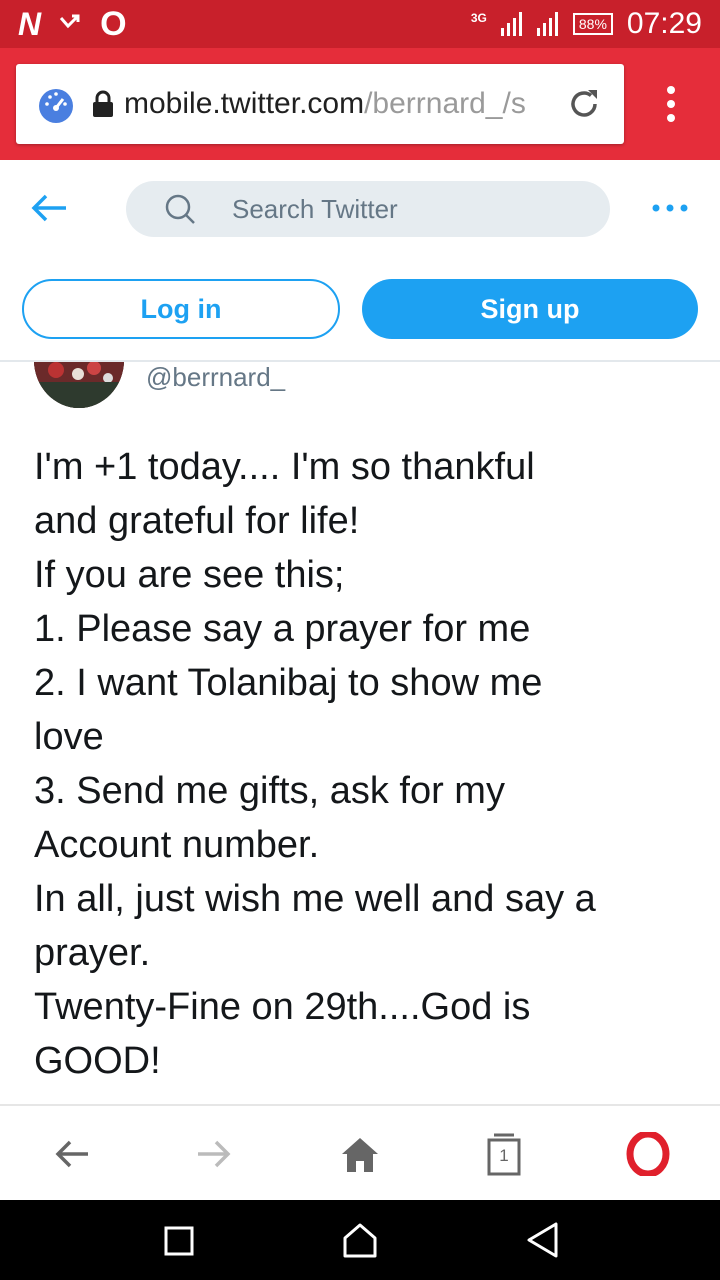 The image size is (720, 1280). What do you see at coordinates (181, 309) in the screenshot?
I see `login-button: Log in` at bounding box center [181, 309].